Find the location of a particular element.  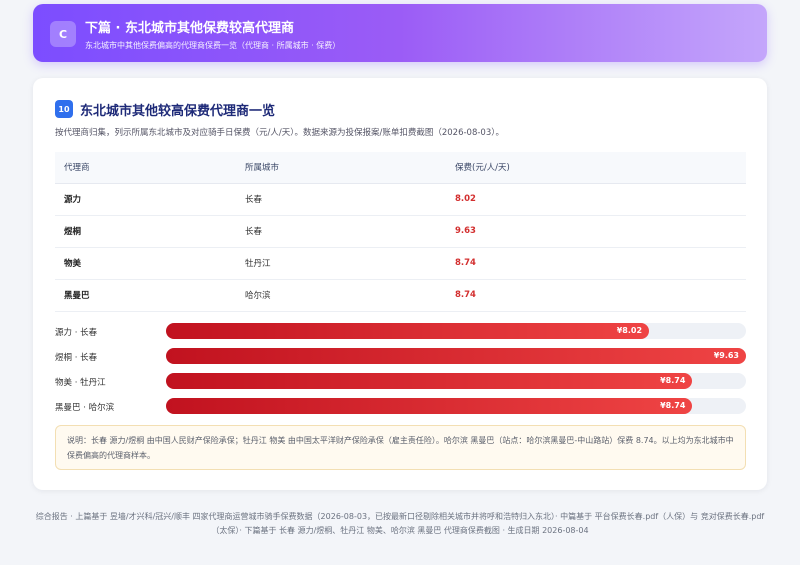

bar-row: 黑曼巴 · 哈尔滨 ¥8.74 is located at coordinates (400, 407).